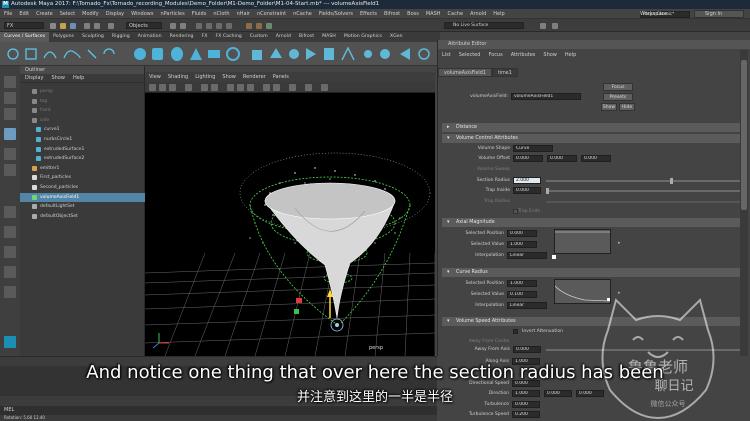  What do you see at coordinates (82, 149) in the screenshot?
I see `outliner-item: extrudedSurface1` at bounding box center [82, 149].